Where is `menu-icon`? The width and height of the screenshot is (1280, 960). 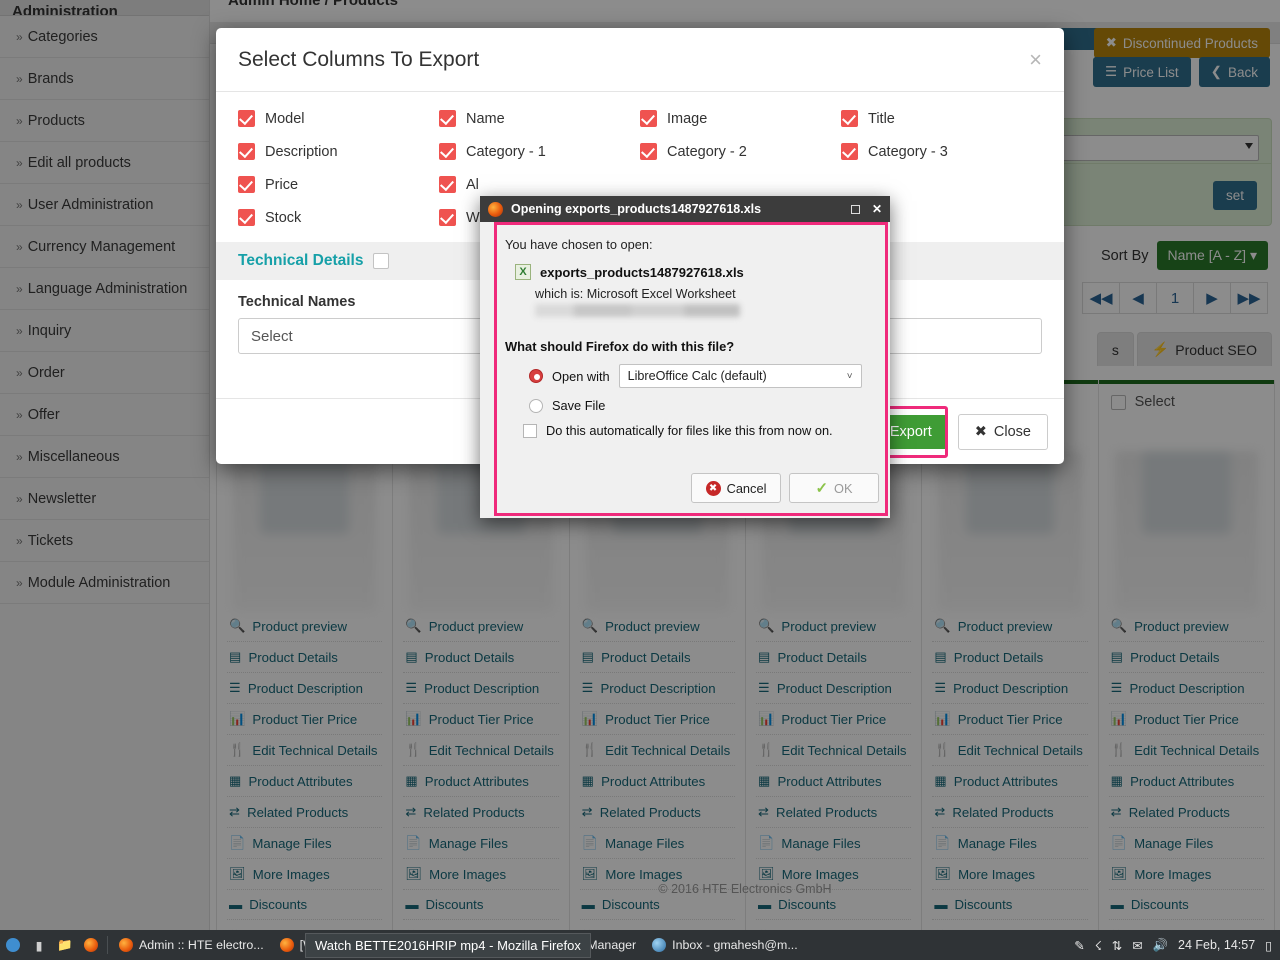 menu-icon is located at coordinates (13, 945).